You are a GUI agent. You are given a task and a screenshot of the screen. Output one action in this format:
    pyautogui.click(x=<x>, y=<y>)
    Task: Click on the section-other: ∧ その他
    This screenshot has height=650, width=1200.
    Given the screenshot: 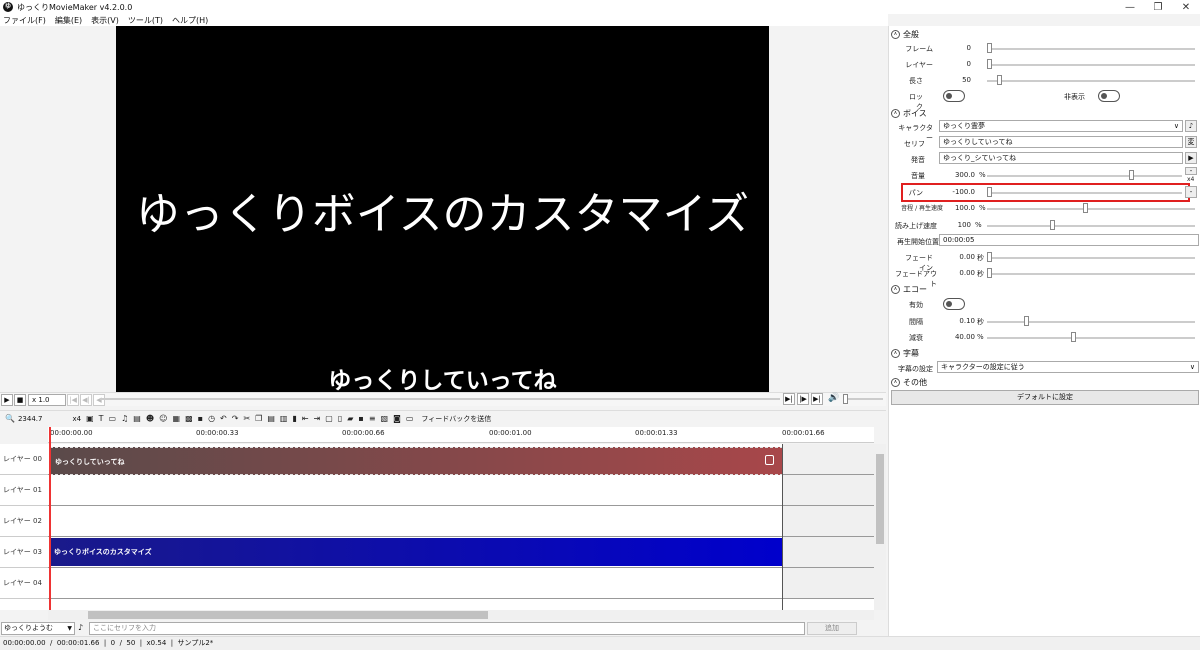 What is the action you would take?
    pyautogui.click(x=909, y=382)
    